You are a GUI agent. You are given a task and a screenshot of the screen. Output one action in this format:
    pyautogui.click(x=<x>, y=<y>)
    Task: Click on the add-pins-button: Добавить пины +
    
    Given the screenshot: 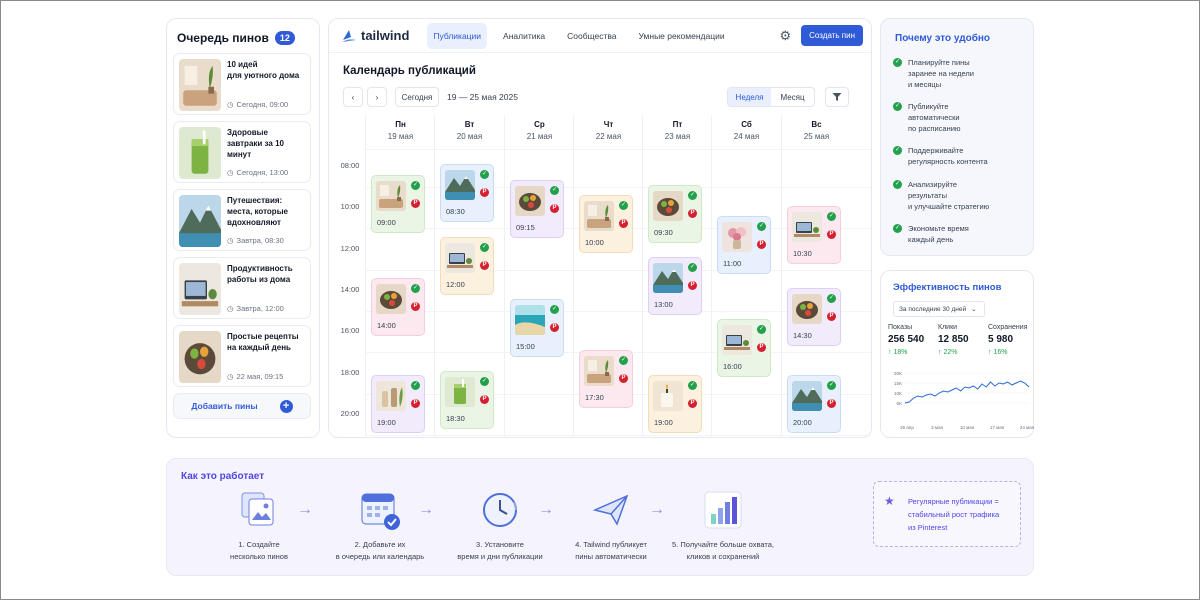 What is the action you would take?
    pyautogui.click(x=242, y=406)
    